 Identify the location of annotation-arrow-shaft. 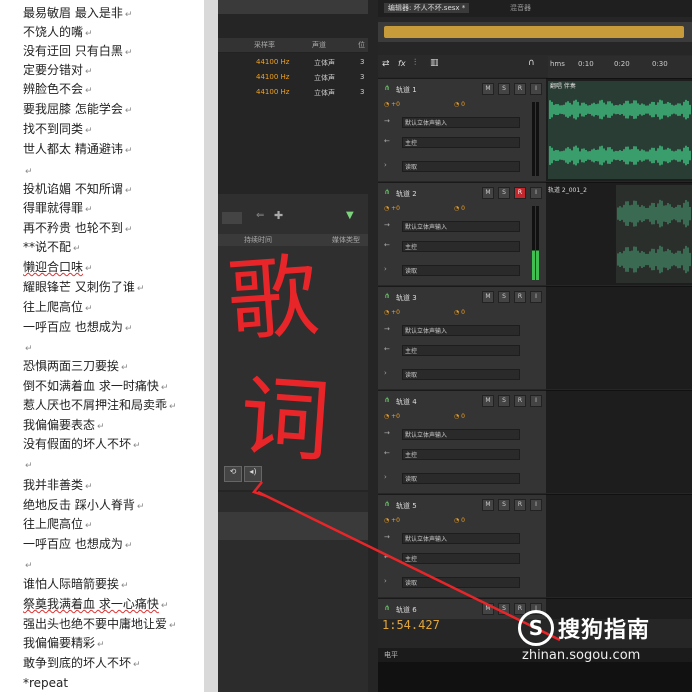
(409, 566).